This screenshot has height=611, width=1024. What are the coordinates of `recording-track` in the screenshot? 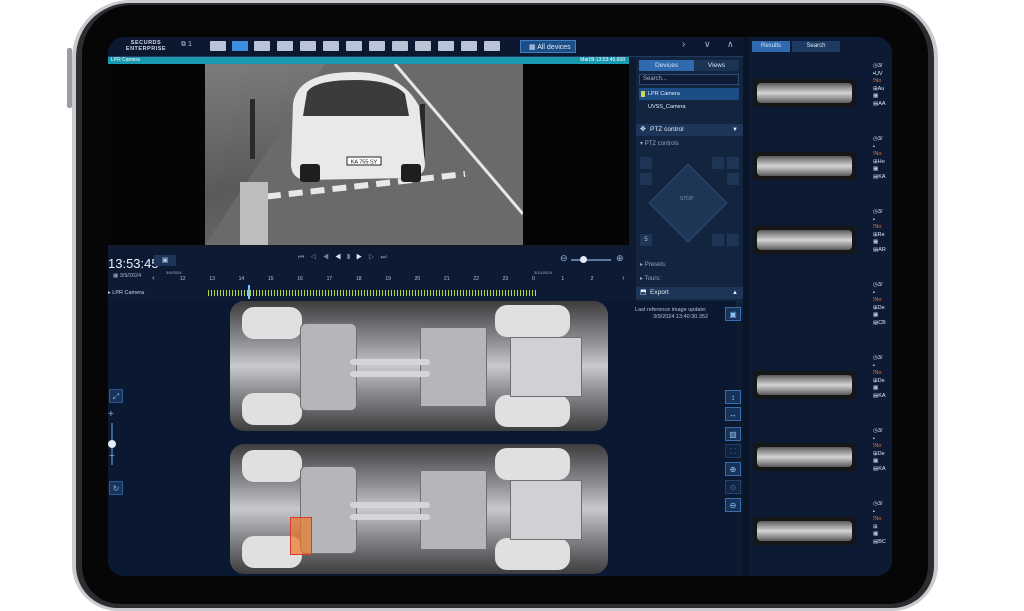 It's located at (373, 293).